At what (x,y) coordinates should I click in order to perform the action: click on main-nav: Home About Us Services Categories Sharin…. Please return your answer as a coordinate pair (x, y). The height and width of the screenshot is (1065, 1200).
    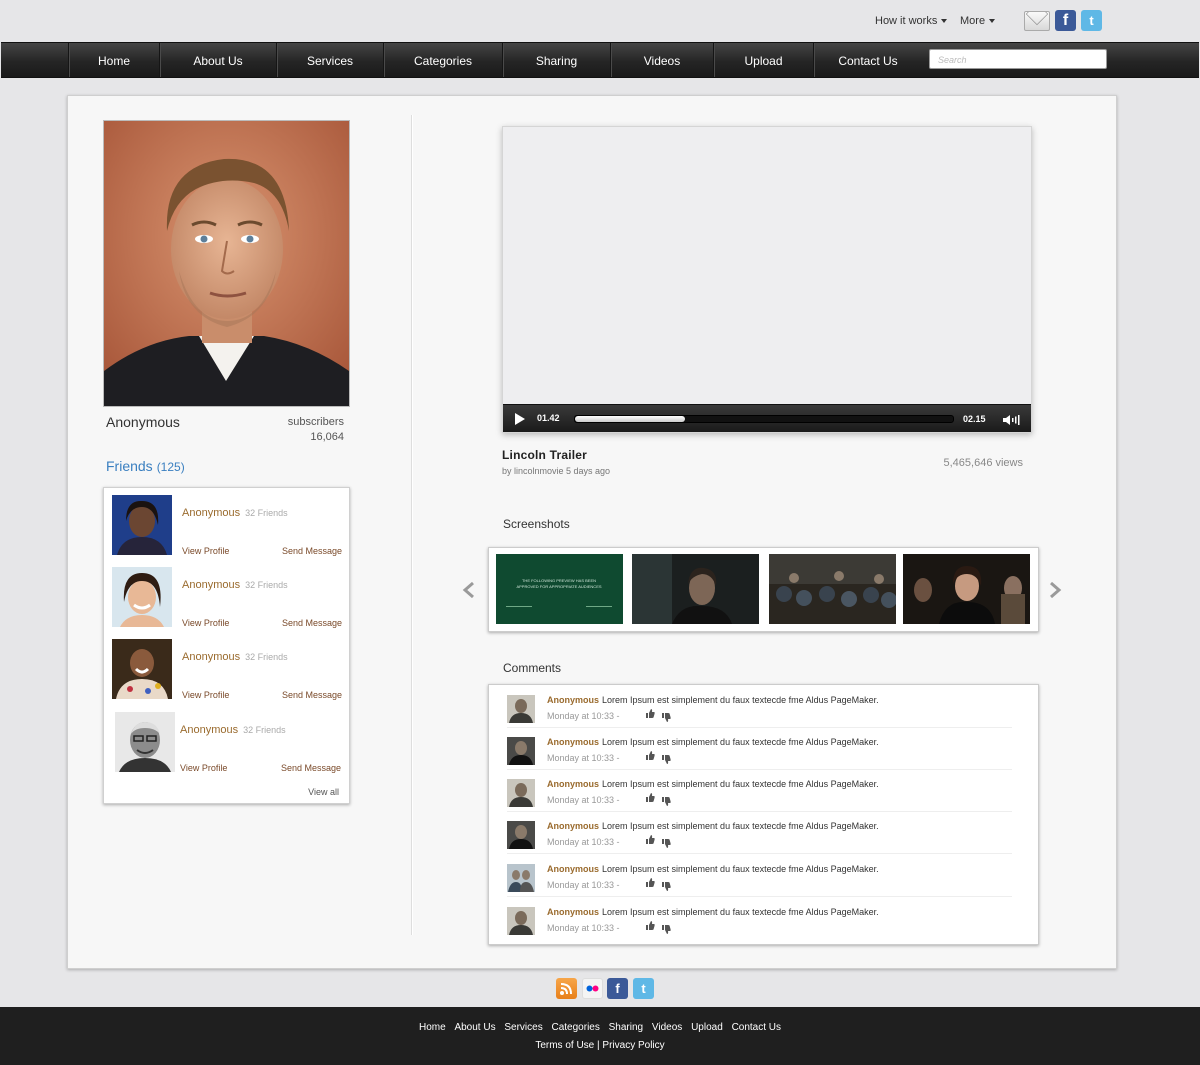
    Looking at the image, I should click on (600, 60).